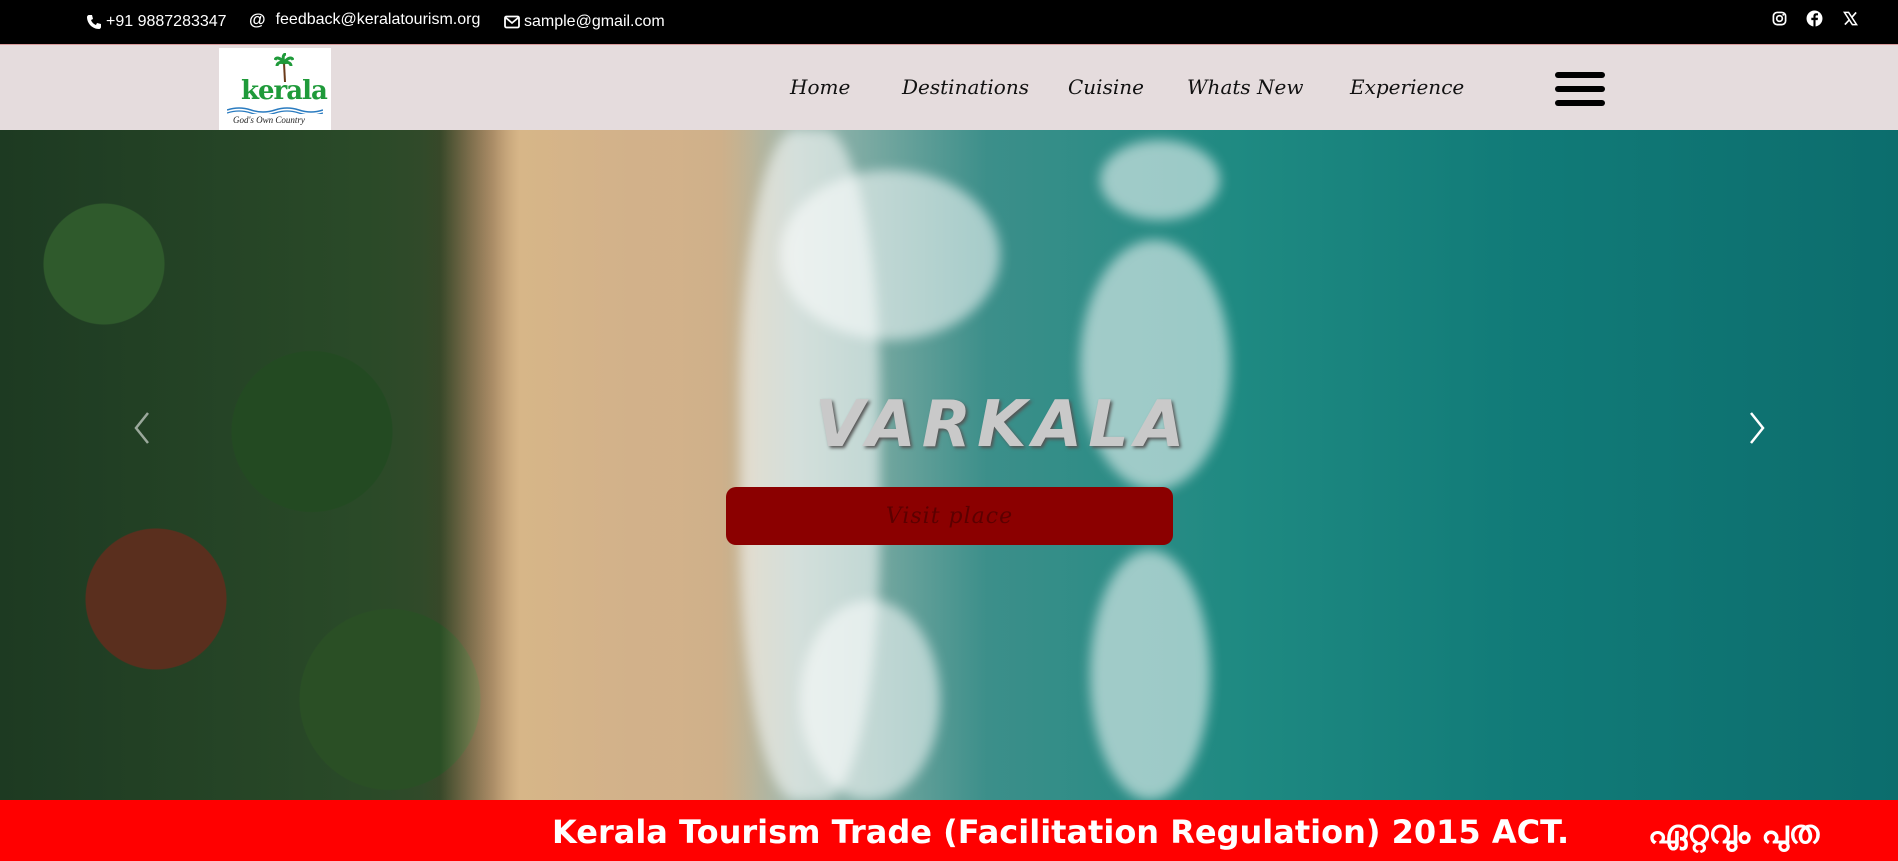 The image size is (1898, 861). I want to click on instagram-icon, so click(1779, 18).